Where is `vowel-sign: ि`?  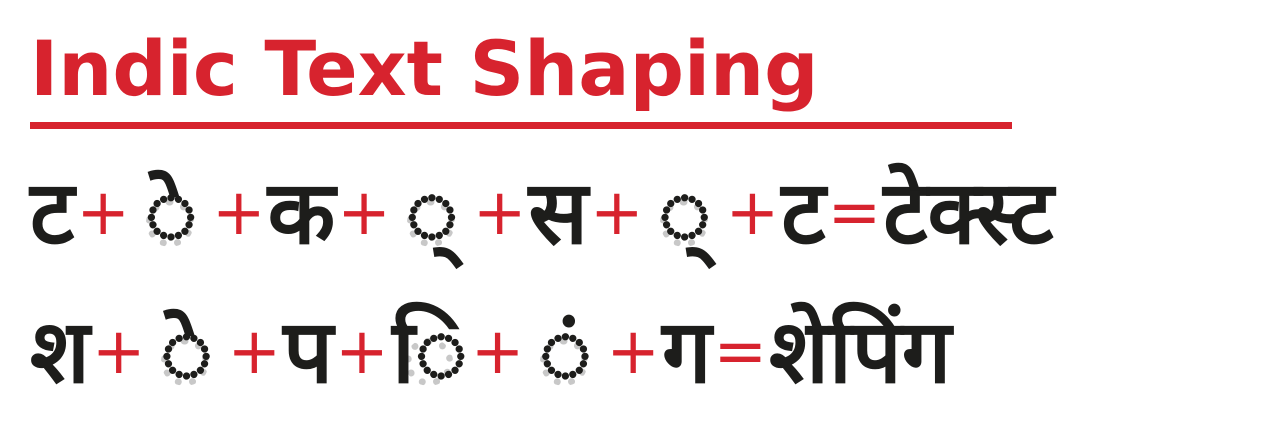 vowel-sign: ि is located at coordinates (430, 351).